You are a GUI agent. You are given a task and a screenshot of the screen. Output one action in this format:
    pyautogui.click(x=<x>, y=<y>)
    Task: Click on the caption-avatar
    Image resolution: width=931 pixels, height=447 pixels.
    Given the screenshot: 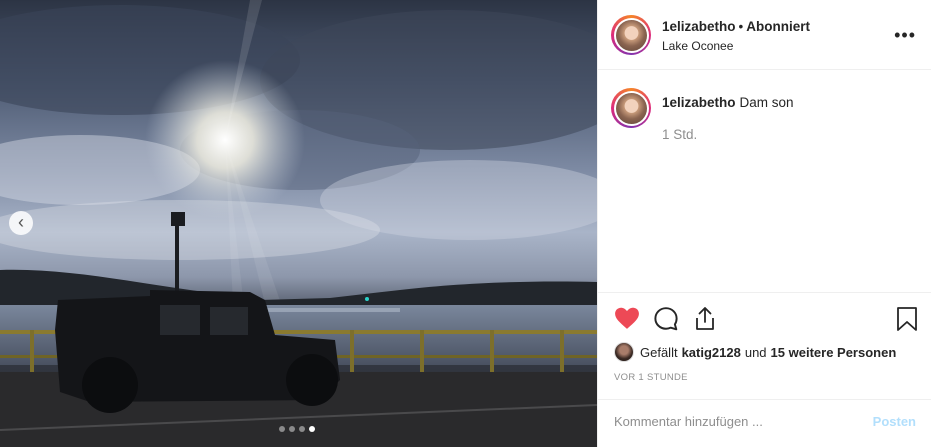 What is the action you would take?
    pyautogui.click(x=631, y=108)
    